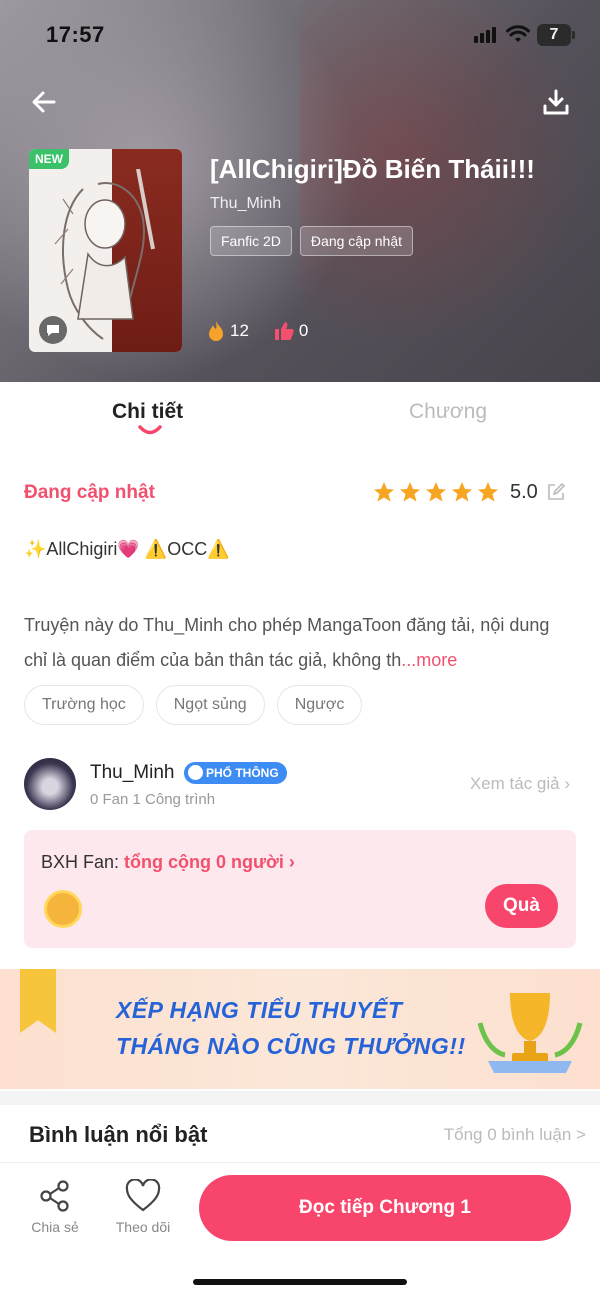  Describe the element at coordinates (143, 1227) in the screenshot. I see `follow-label: Theo dõi` at that location.